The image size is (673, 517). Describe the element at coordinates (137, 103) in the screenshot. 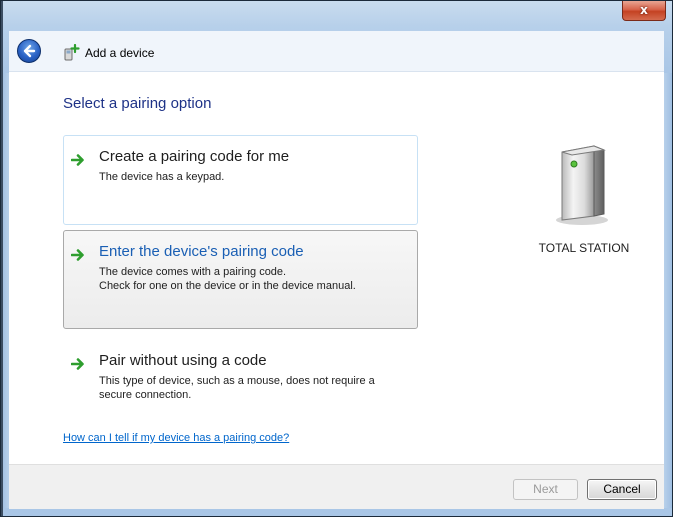

I see `page-title: Select a pairing option` at that location.